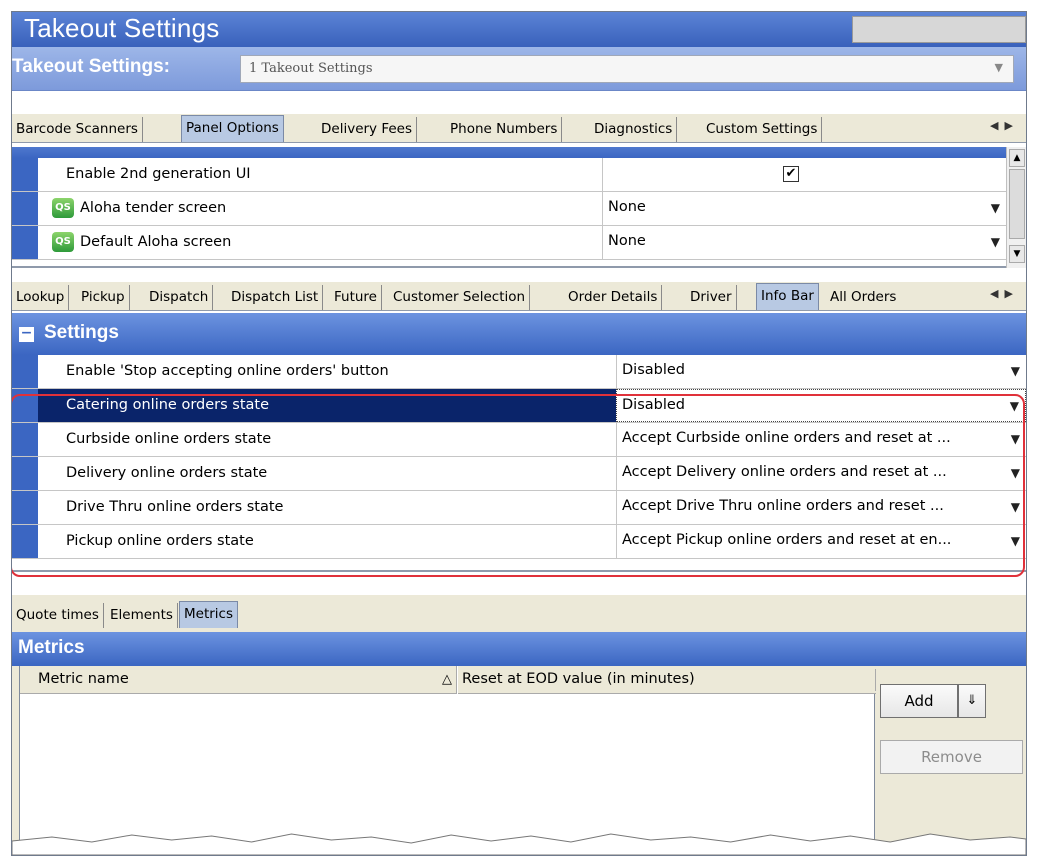 This screenshot has height=863, width=1038. Describe the element at coordinates (653, 405) in the screenshot. I see `property-value: Disabled` at that location.